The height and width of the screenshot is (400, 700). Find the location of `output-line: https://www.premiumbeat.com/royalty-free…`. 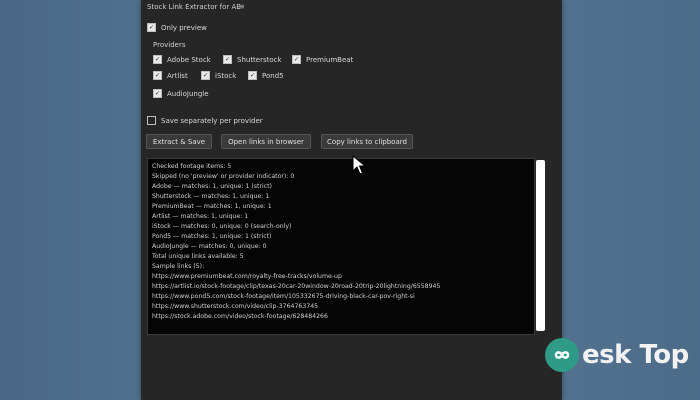

output-line: https://www.premiumbeat.com/royalty-free… is located at coordinates (247, 276).